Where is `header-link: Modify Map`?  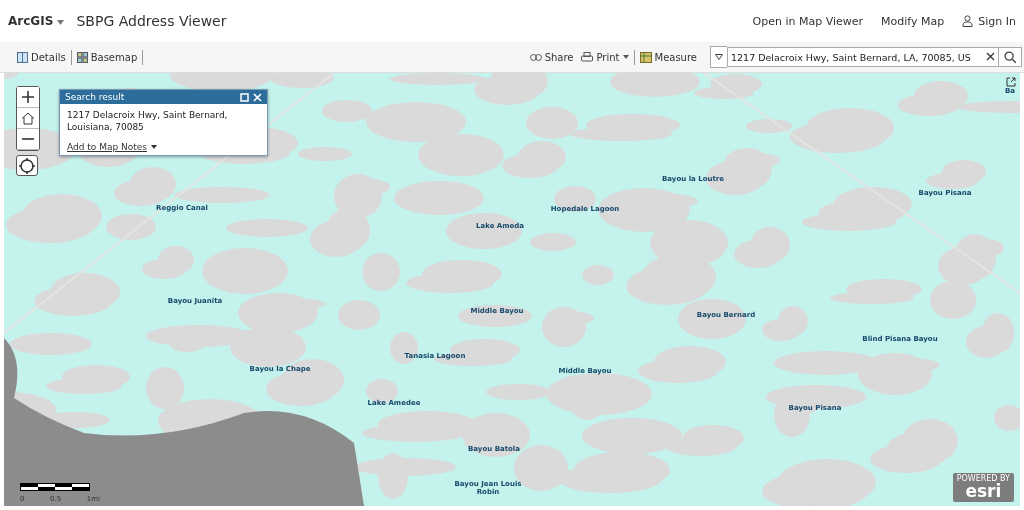
header-link: Modify Map is located at coordinates (913, 21).